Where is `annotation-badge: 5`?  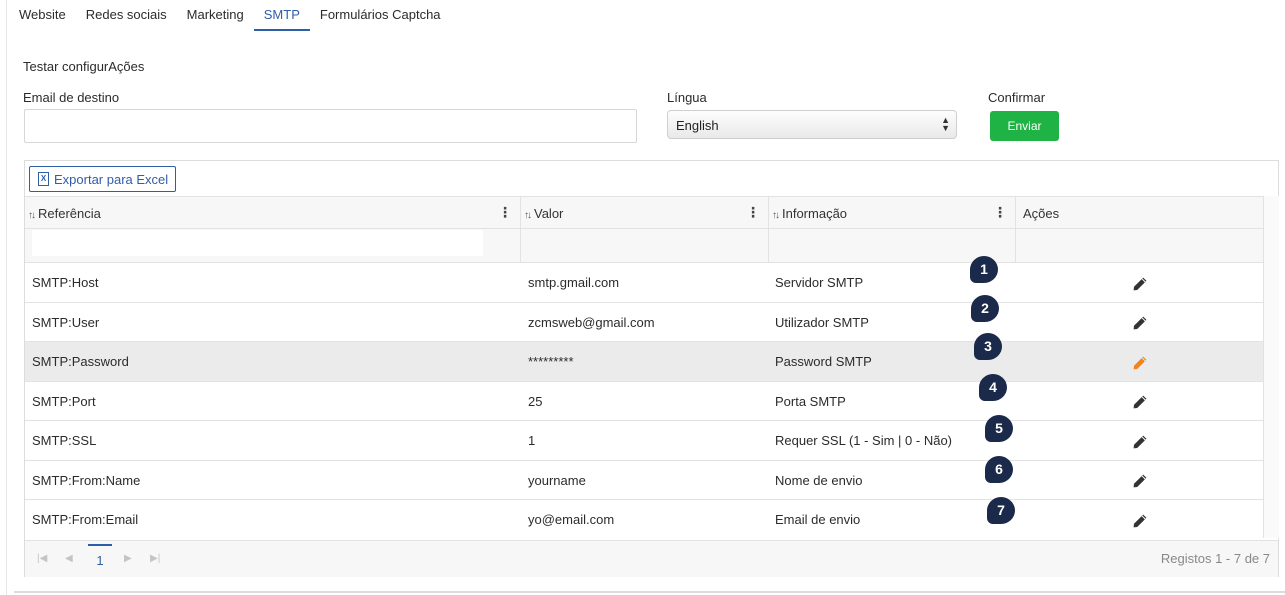
annotation-badge: 5 is located at coordinates (999, 428).